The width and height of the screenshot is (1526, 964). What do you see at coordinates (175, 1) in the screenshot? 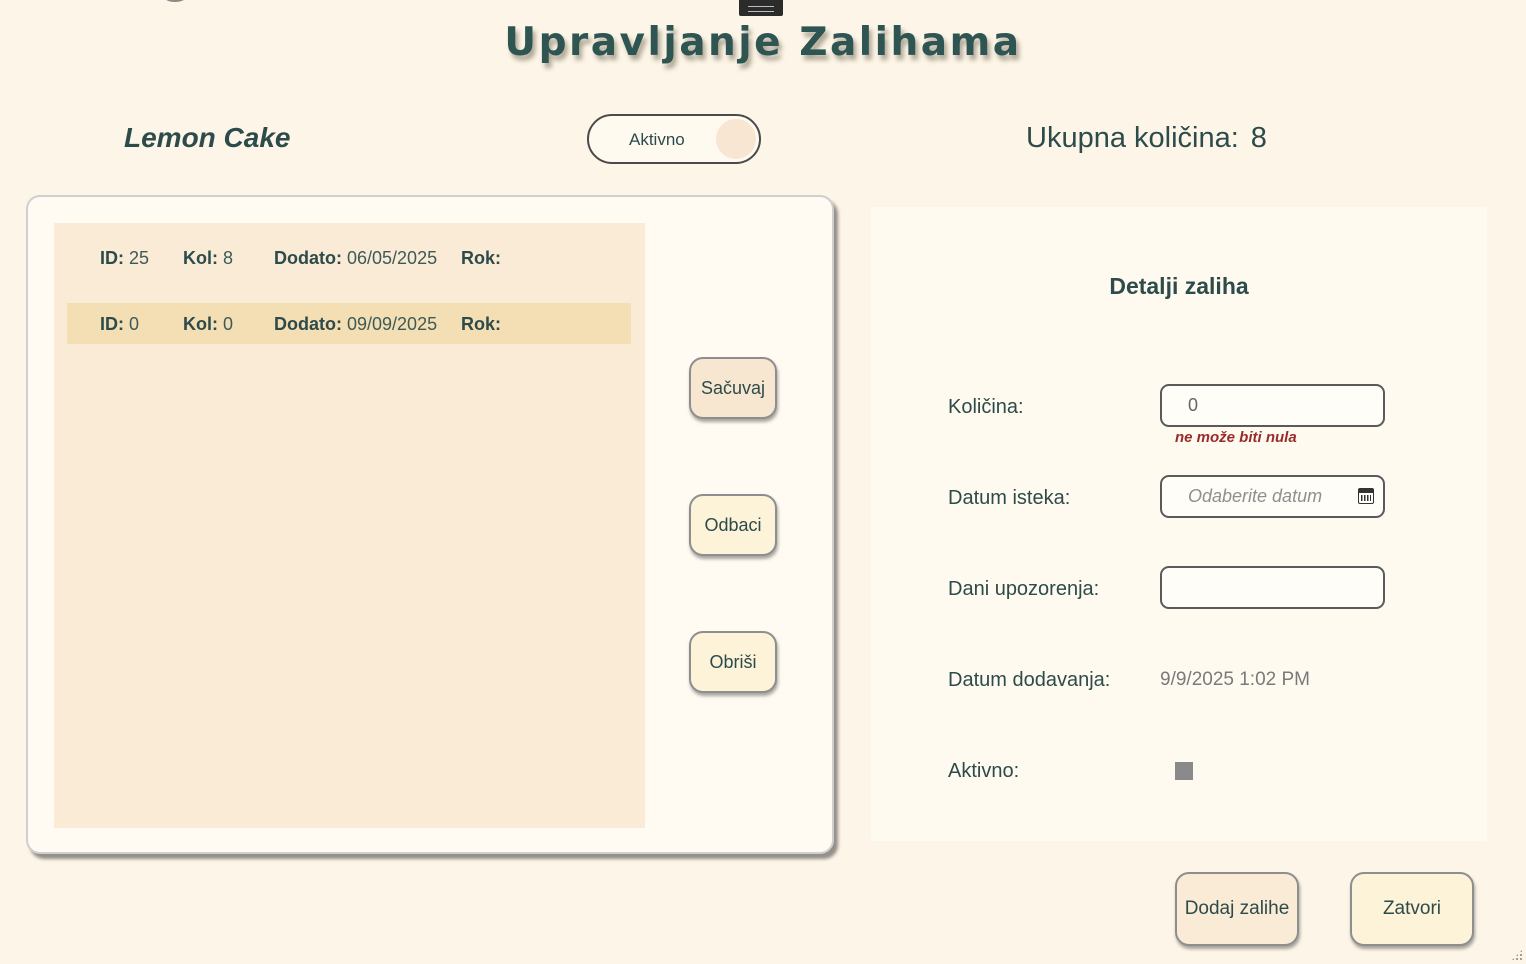
I see `window-corner-decoration` at bounding box center [175, 1].